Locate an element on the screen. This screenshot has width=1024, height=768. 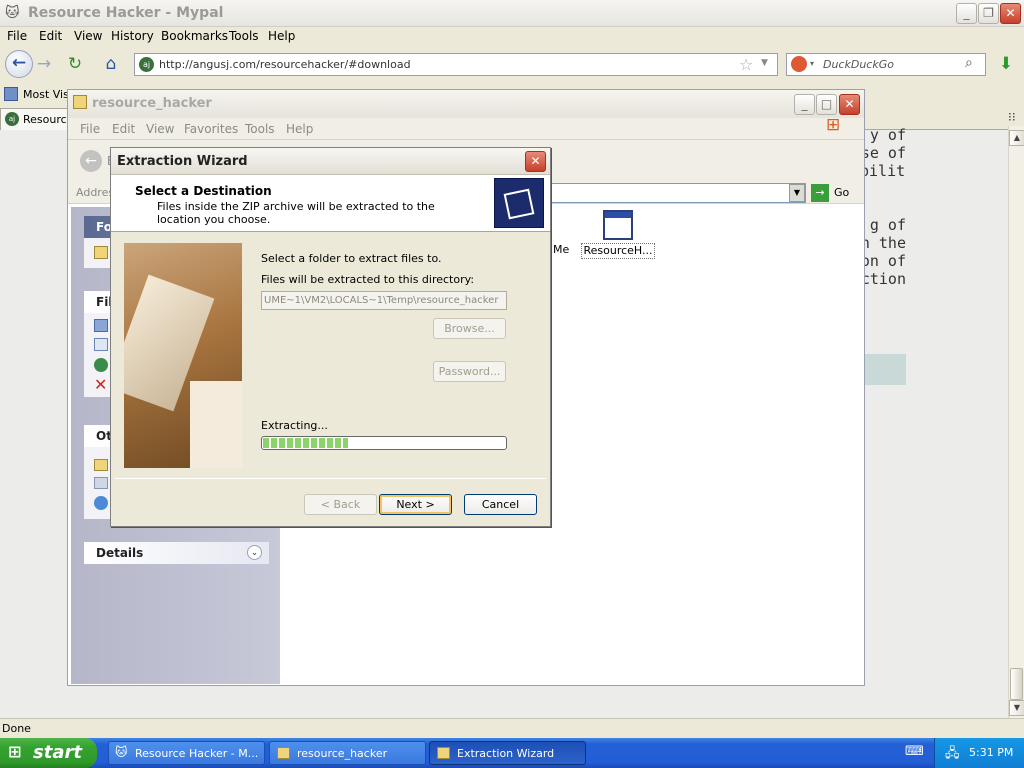
file-label-partial: Me is located at coordinates (561, 249).